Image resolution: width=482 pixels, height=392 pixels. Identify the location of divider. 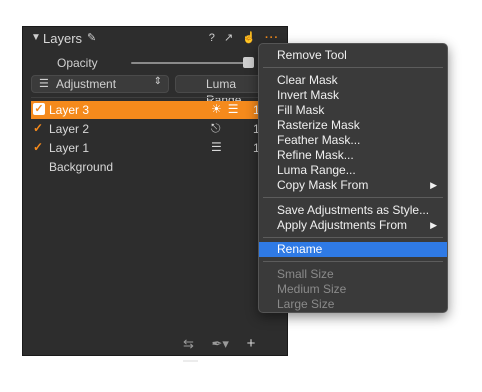
(157, 97).